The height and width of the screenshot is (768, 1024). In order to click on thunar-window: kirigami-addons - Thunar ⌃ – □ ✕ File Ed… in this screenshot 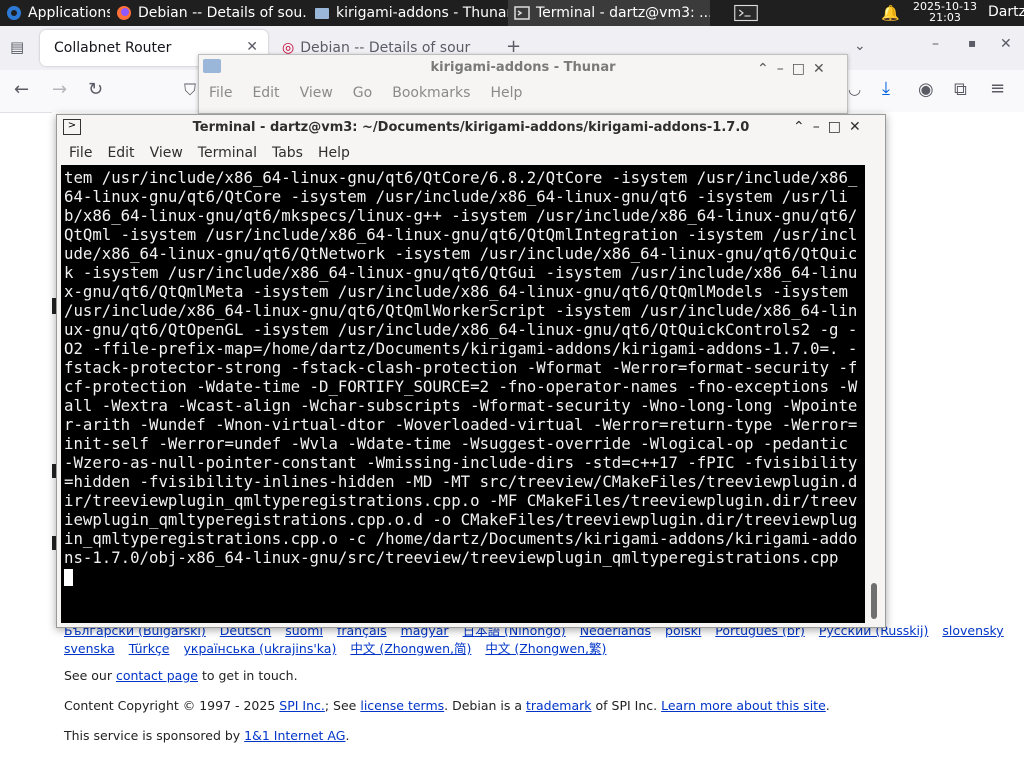, I will do `click(523, 84)`.